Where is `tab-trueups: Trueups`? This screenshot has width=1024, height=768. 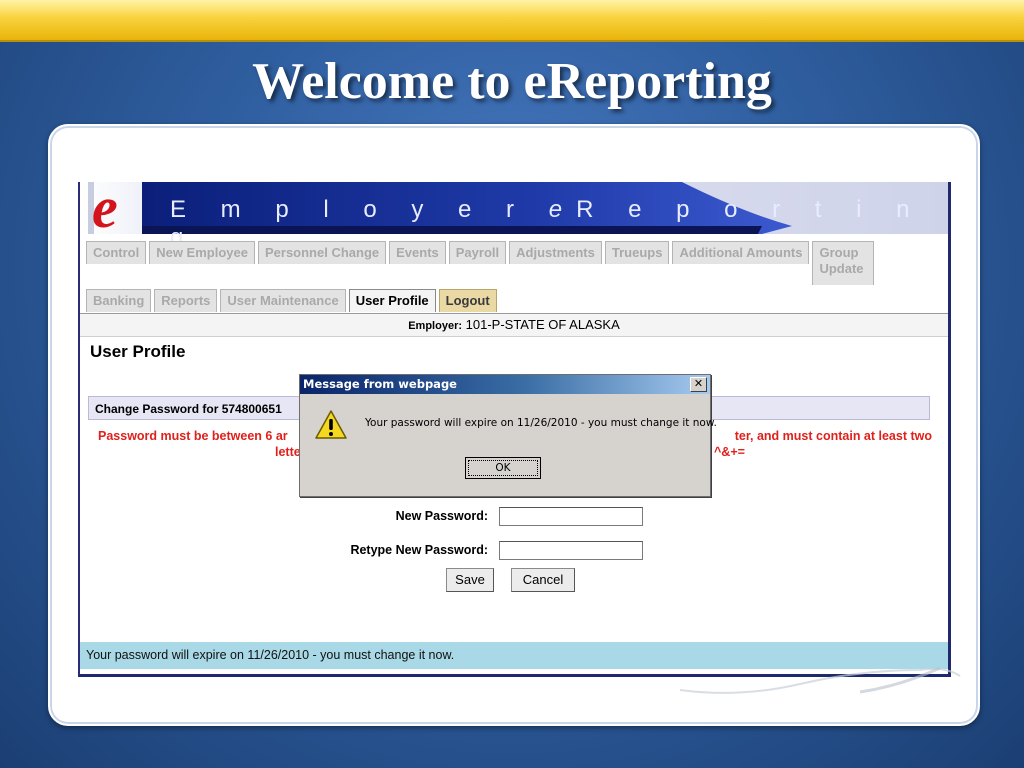 tab-trueups: Trueups is located at coordinates (637, 252).